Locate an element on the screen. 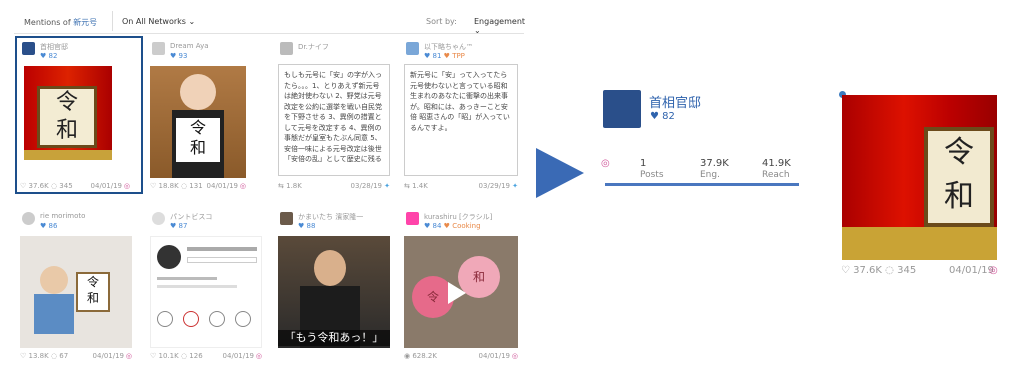  eye-icon: ◉ is located at coordinates (407, 356).